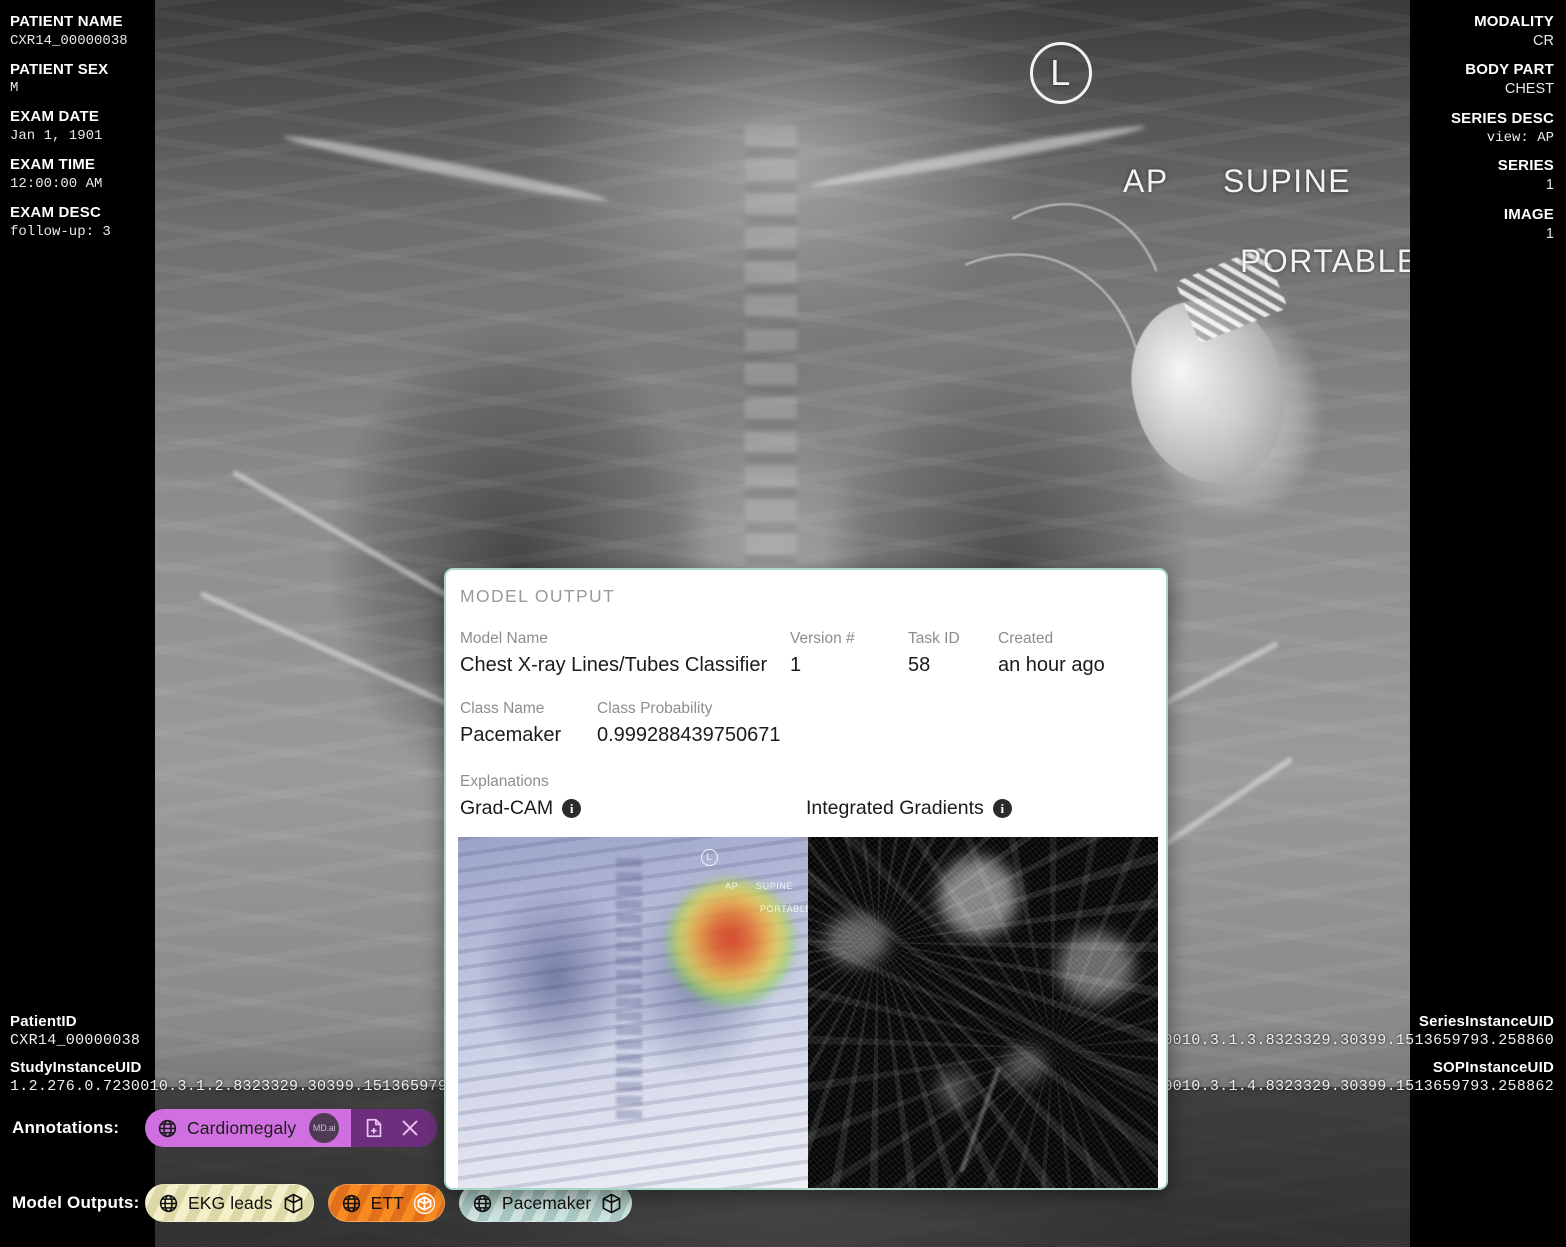 The image size is (1566, 1247). Describe the element at coordinates (56, 136) in the screenshot. I see `meta-value: Jan 1, 1901` at that location.